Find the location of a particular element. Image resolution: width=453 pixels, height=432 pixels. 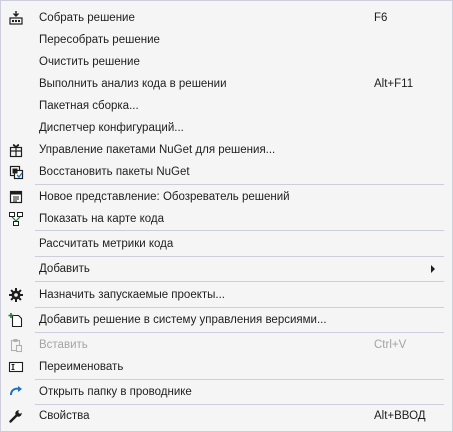

gear-icon is located at coordinates (16, 295).